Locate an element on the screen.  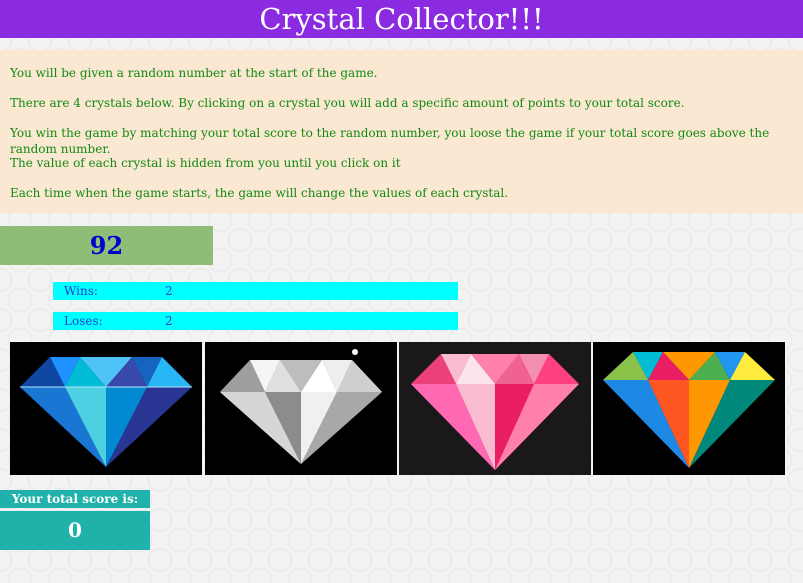
multicolor-crystal-icon is located at coordinates (689, 410).